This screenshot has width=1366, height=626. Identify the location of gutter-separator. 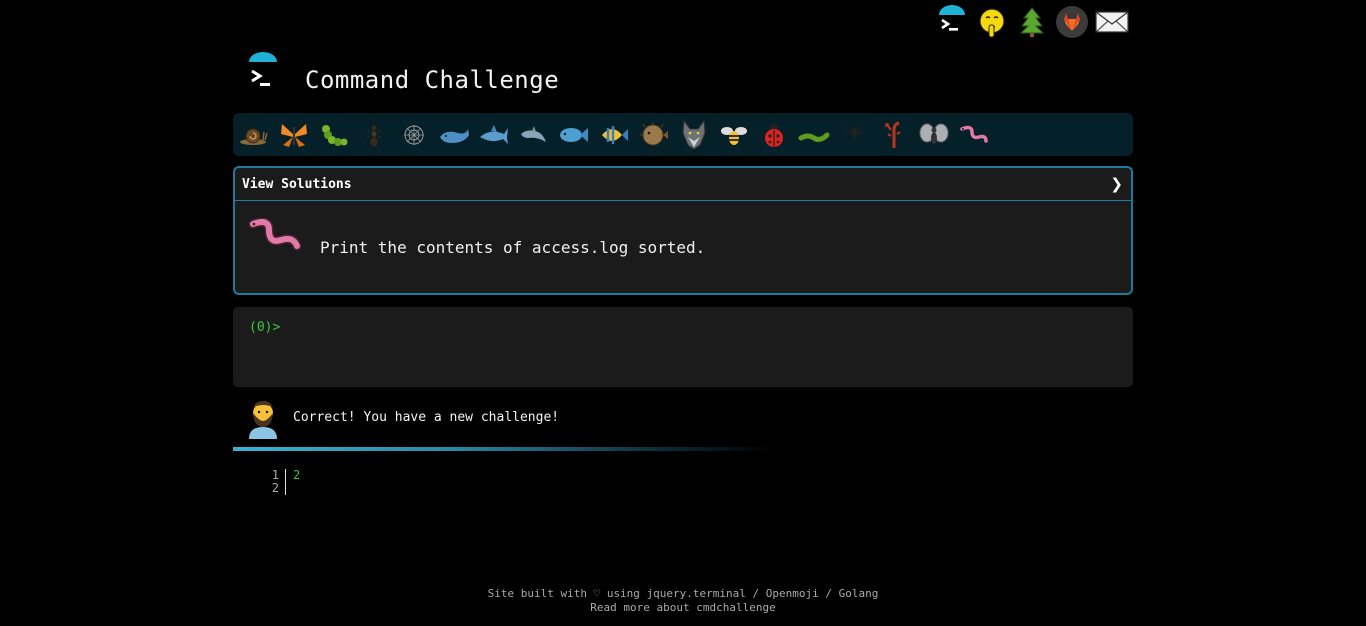
(285, 482).